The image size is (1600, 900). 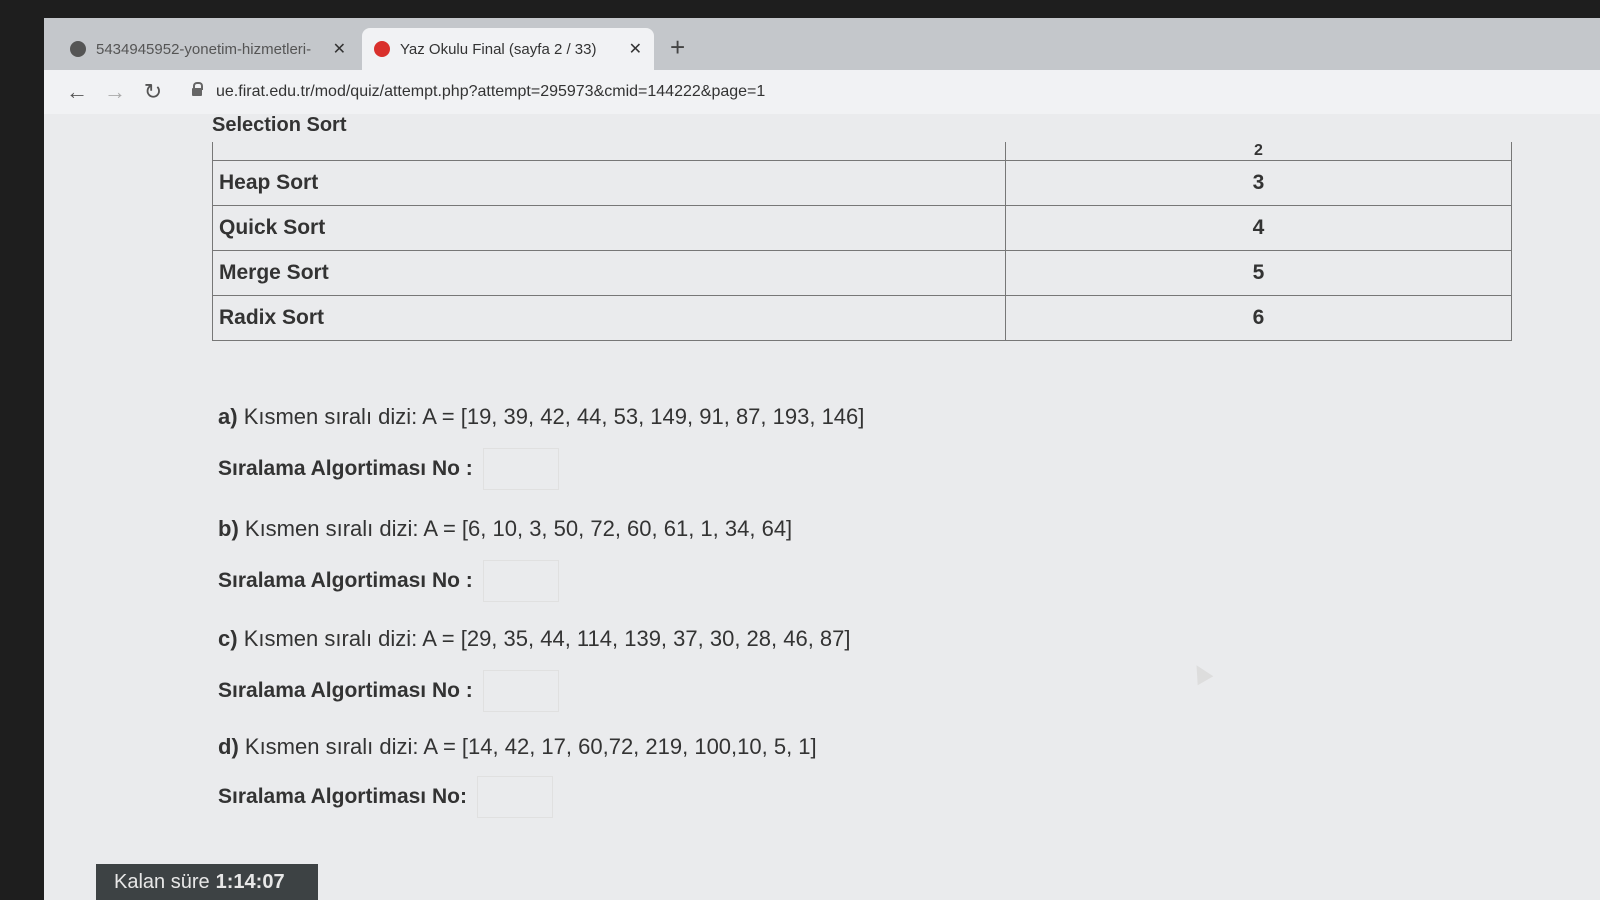 I want to click on answer-row-d: Sıralama Algortiması No:, so click(x=385, y=797).